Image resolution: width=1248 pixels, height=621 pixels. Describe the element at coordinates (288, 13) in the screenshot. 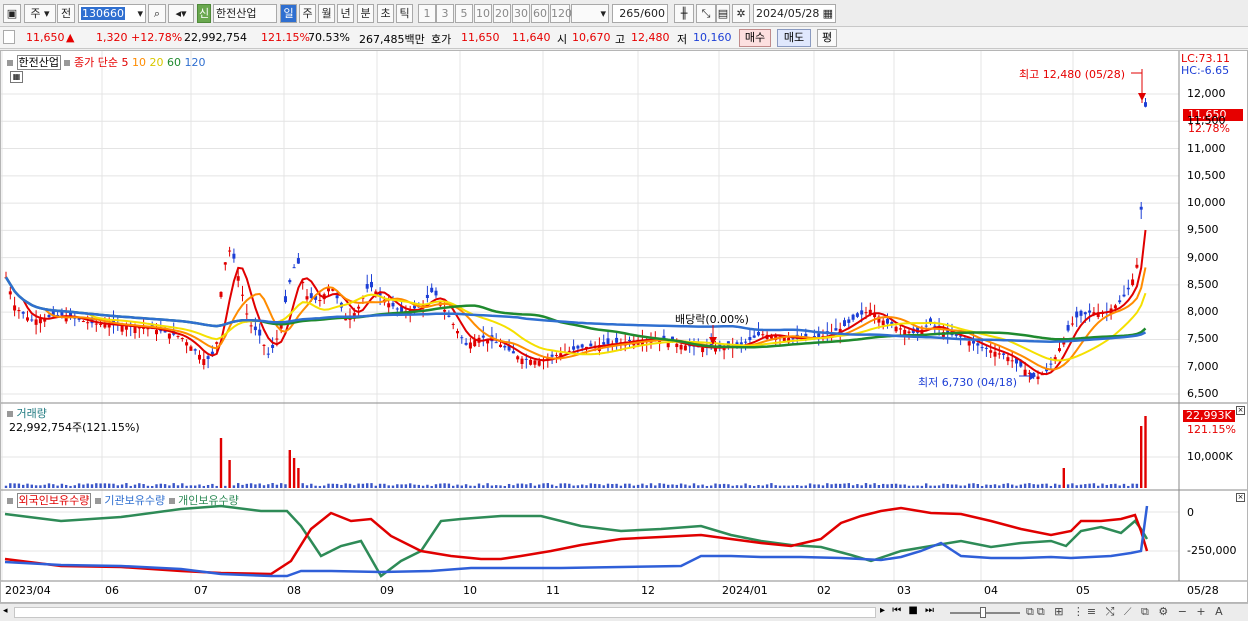

I see `period-tab-0: 일` at that location.